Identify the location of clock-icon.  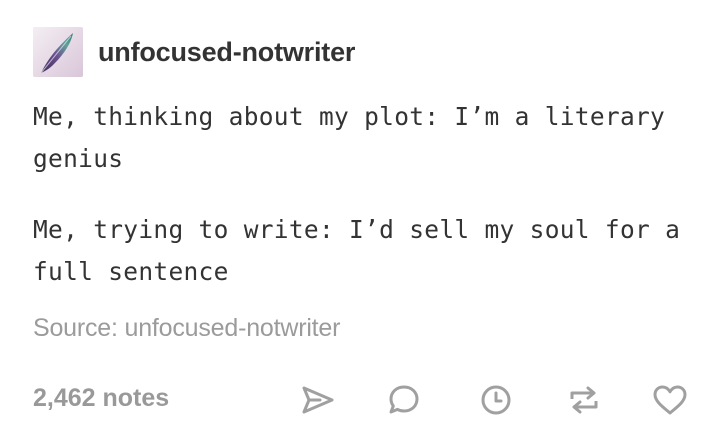
(496, 400).